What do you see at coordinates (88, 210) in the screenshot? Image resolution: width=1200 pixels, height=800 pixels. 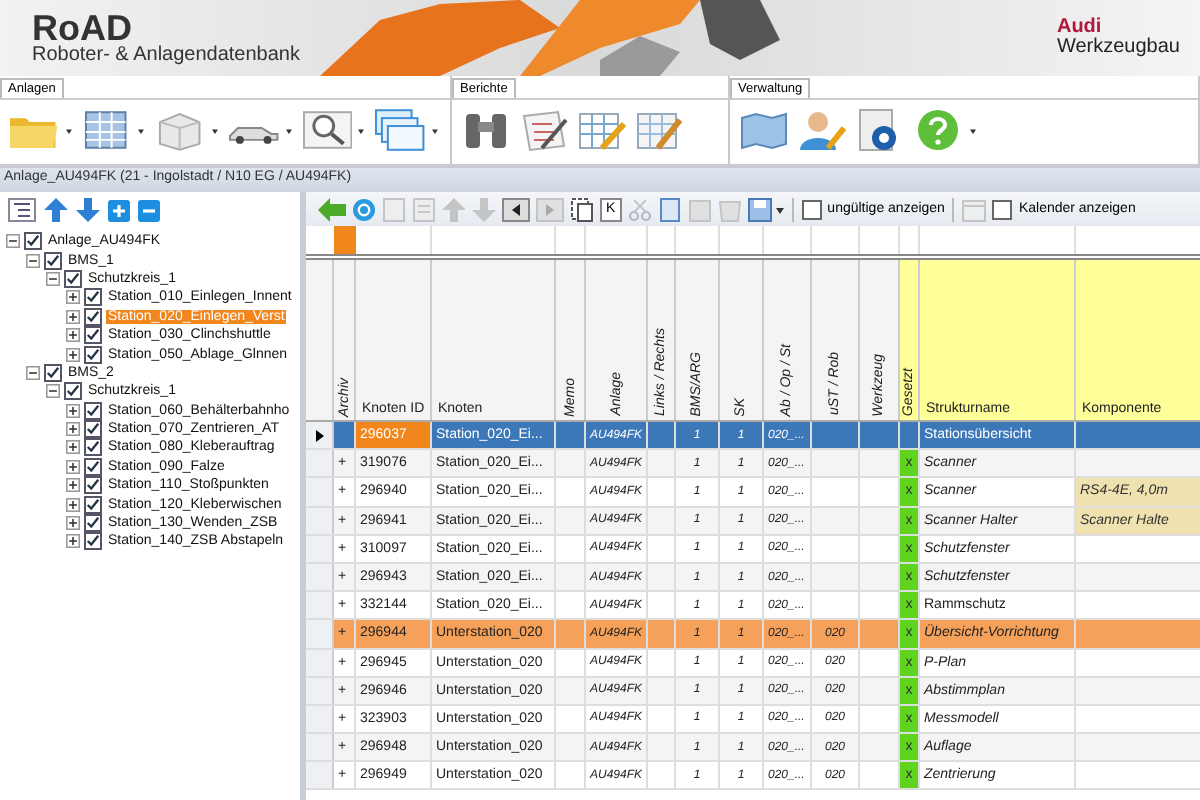 I see `arrow-down-icon` at bounding box center [88, 210].